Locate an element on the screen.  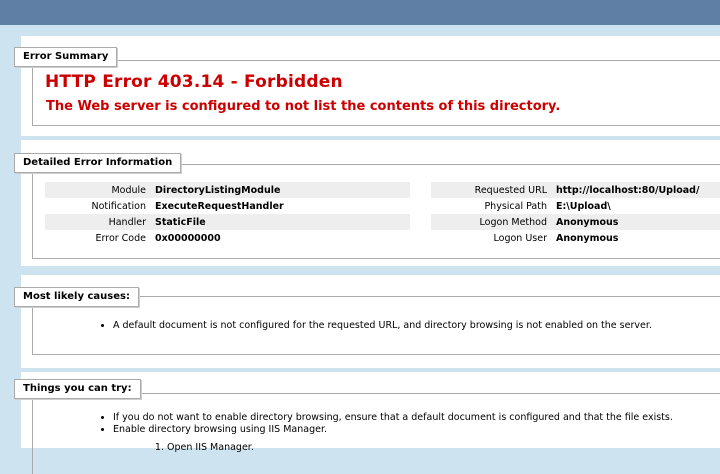
detail-value: ExecuteRequestHandler is located at coordinates (219, 206).